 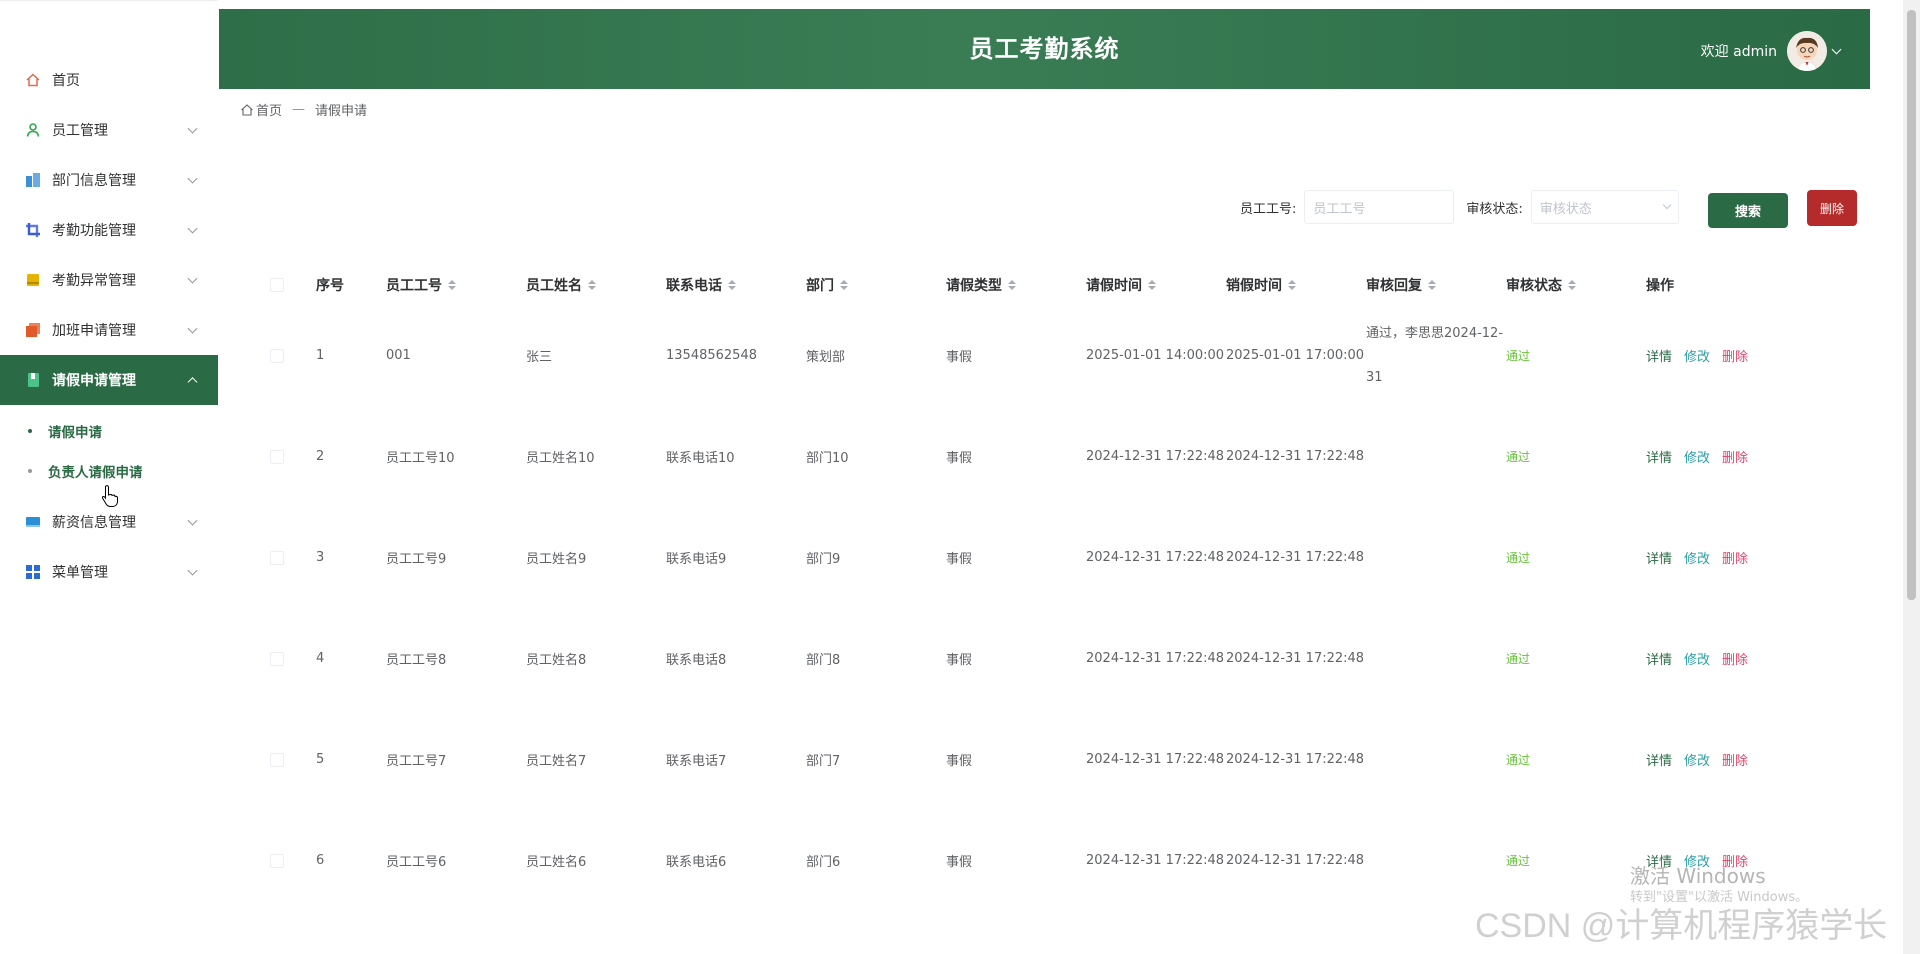 I want to click on sidebar-item-1: 员工管理, so click(x=109, y=130).